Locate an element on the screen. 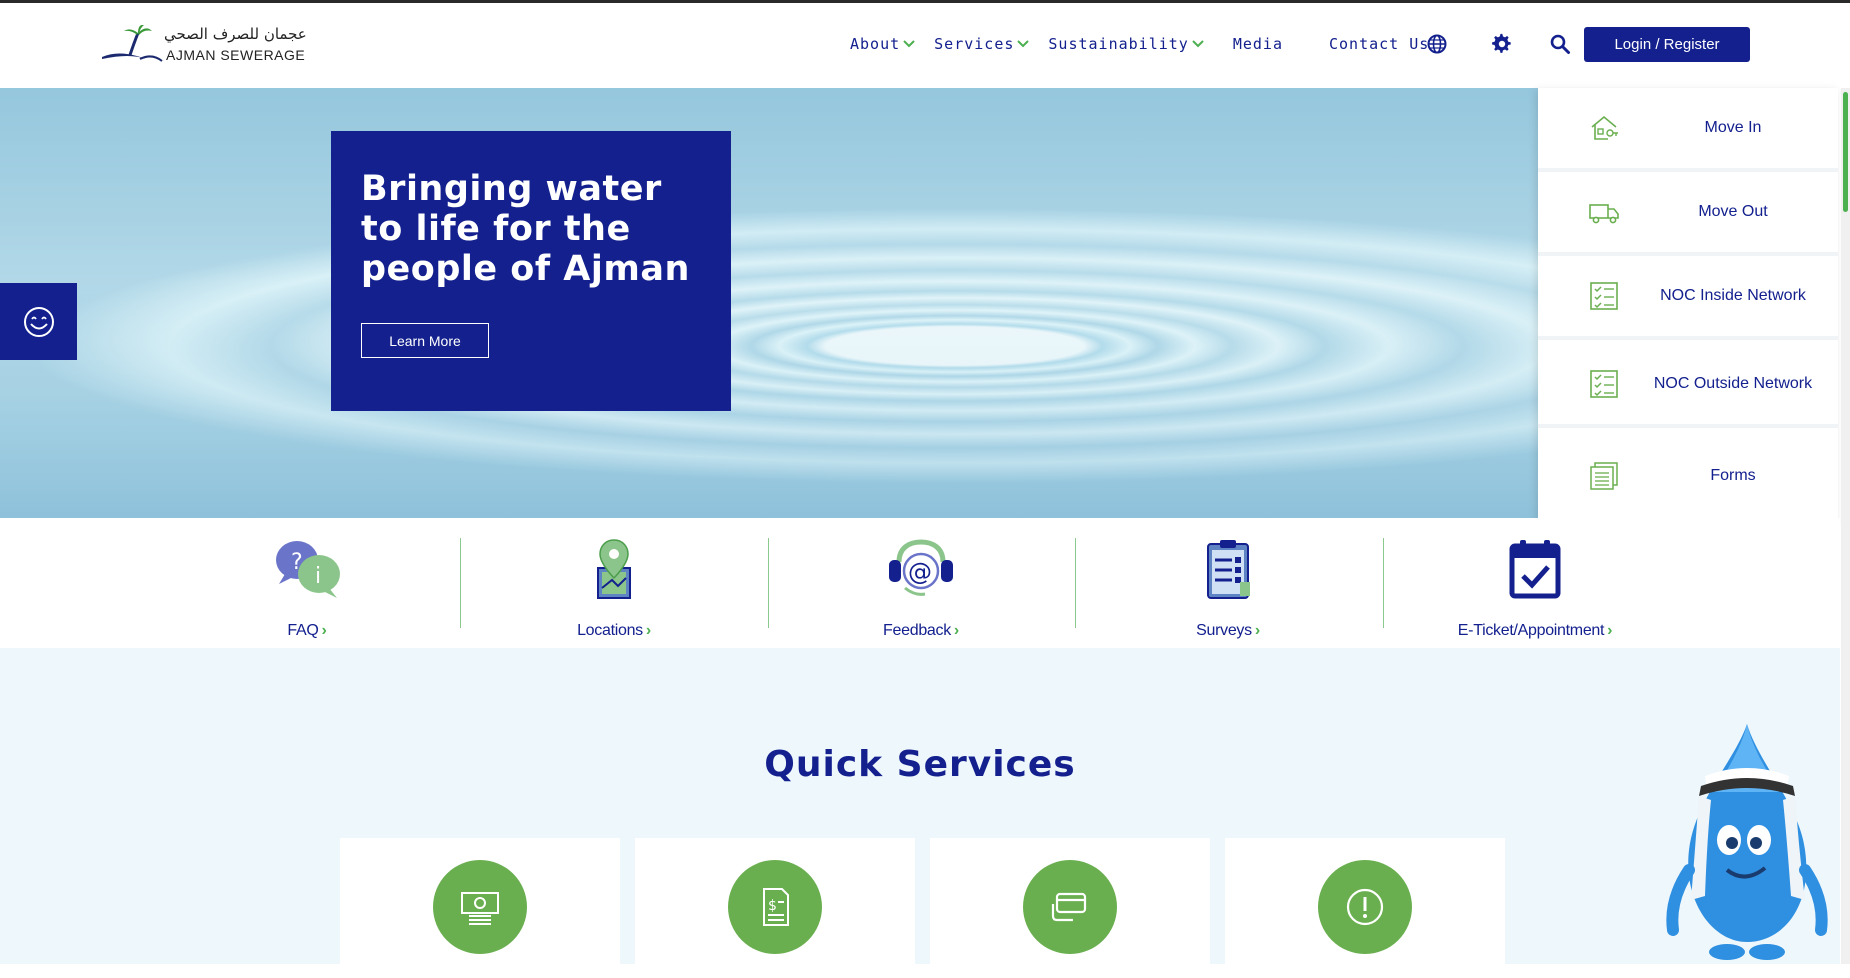  smiley-icon is located at coordinates (38, 321).